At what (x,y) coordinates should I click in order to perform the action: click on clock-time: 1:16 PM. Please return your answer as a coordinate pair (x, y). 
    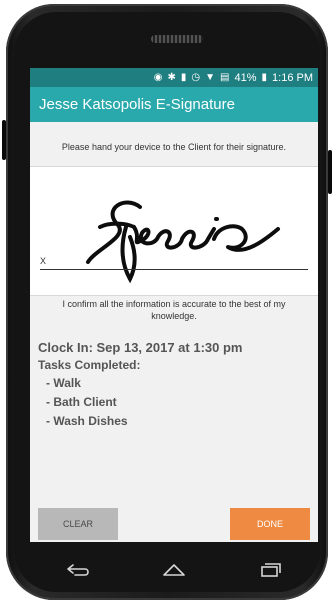
    Looking at the image, I should click on (292, 77).